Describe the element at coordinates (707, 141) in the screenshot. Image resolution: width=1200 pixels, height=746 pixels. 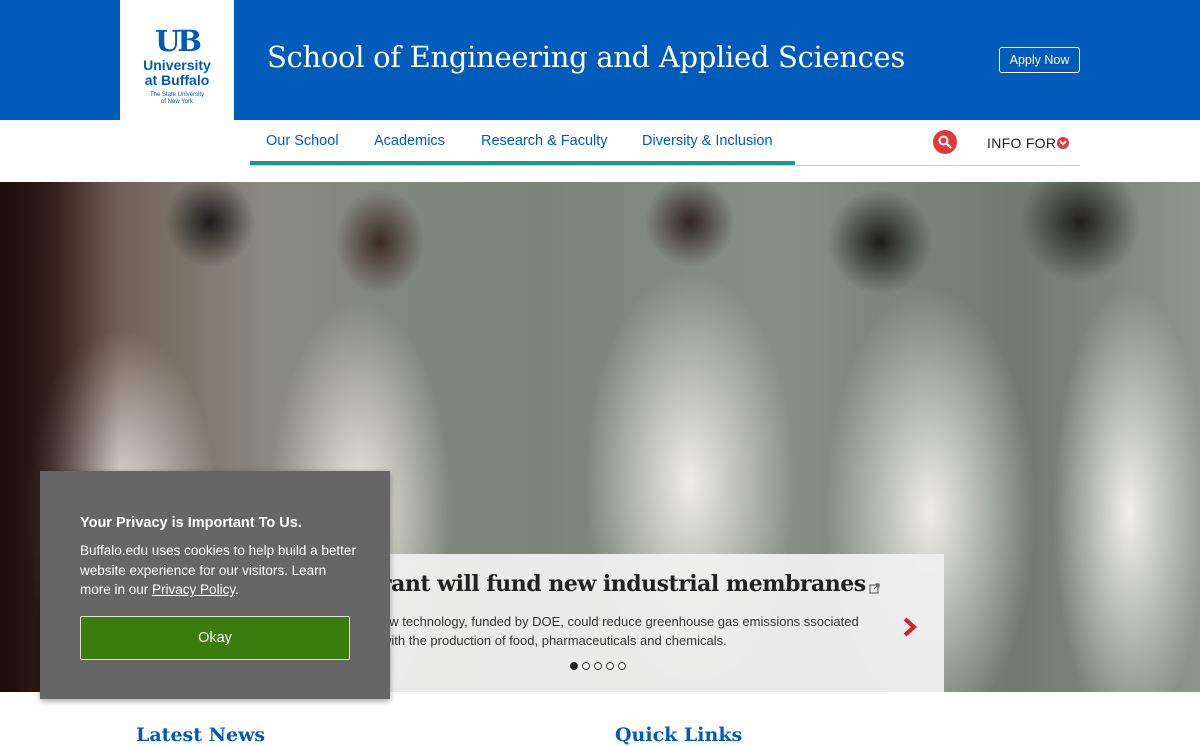
I see `nav-item-diversity-inclusion: Diversity & Inclusion` at that location.